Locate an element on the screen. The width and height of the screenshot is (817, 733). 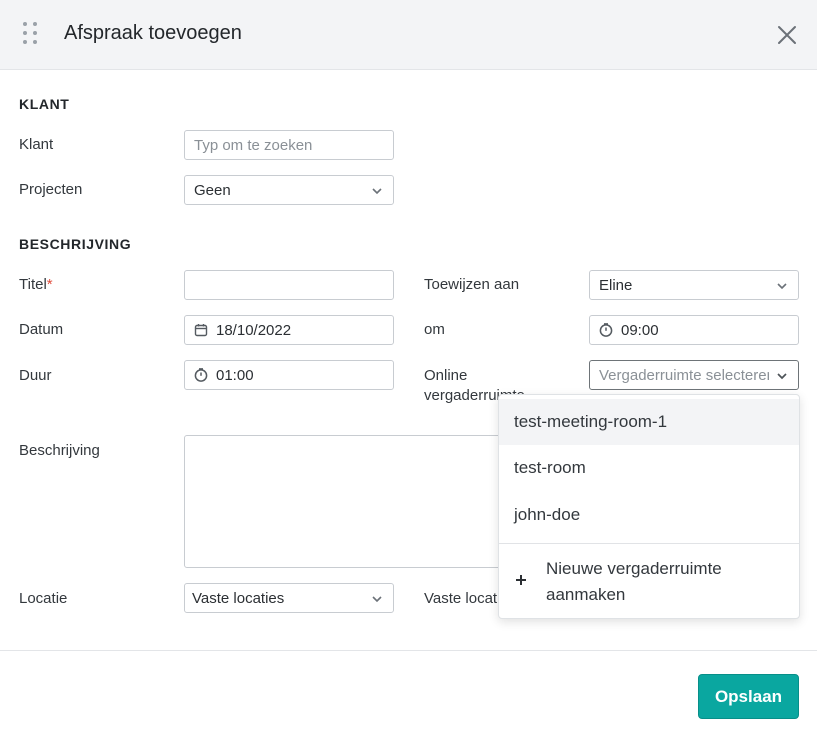
dropdown-option-label: test-room is located at coordinates (550, 467).